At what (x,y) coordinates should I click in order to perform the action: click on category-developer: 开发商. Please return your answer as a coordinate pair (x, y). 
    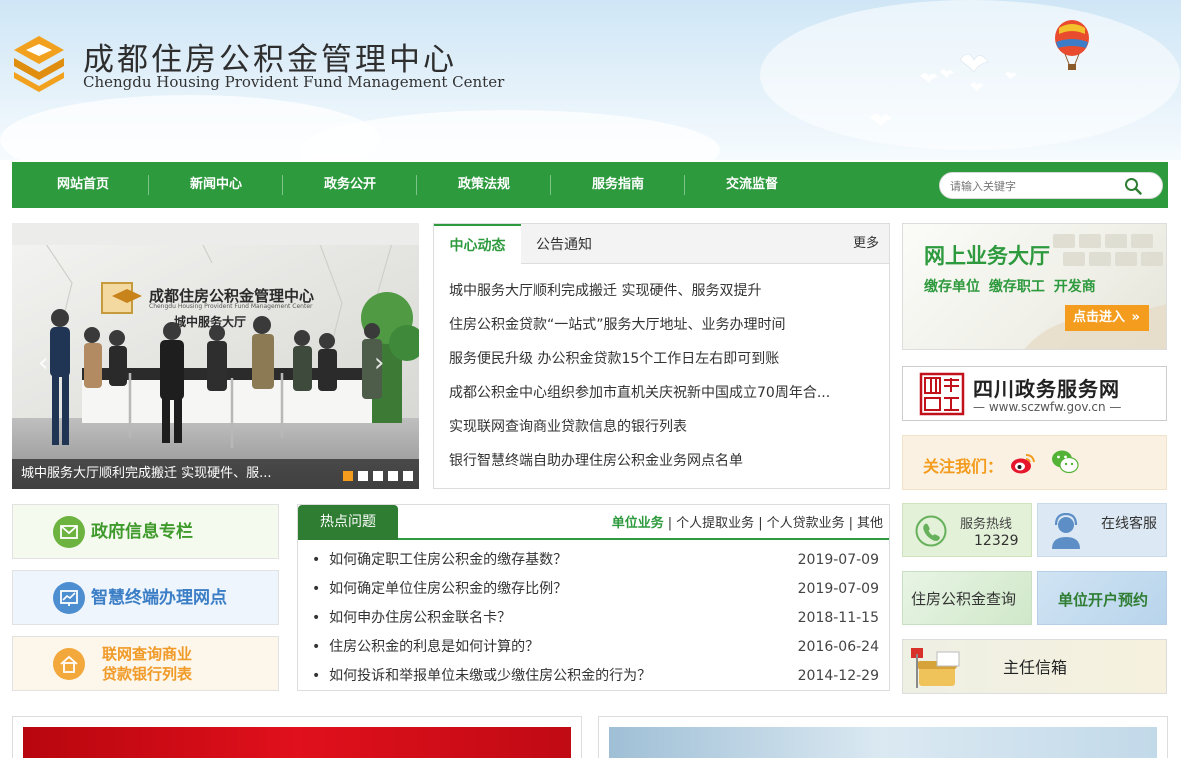
    Looking at the image, I should click on (1075, 287).